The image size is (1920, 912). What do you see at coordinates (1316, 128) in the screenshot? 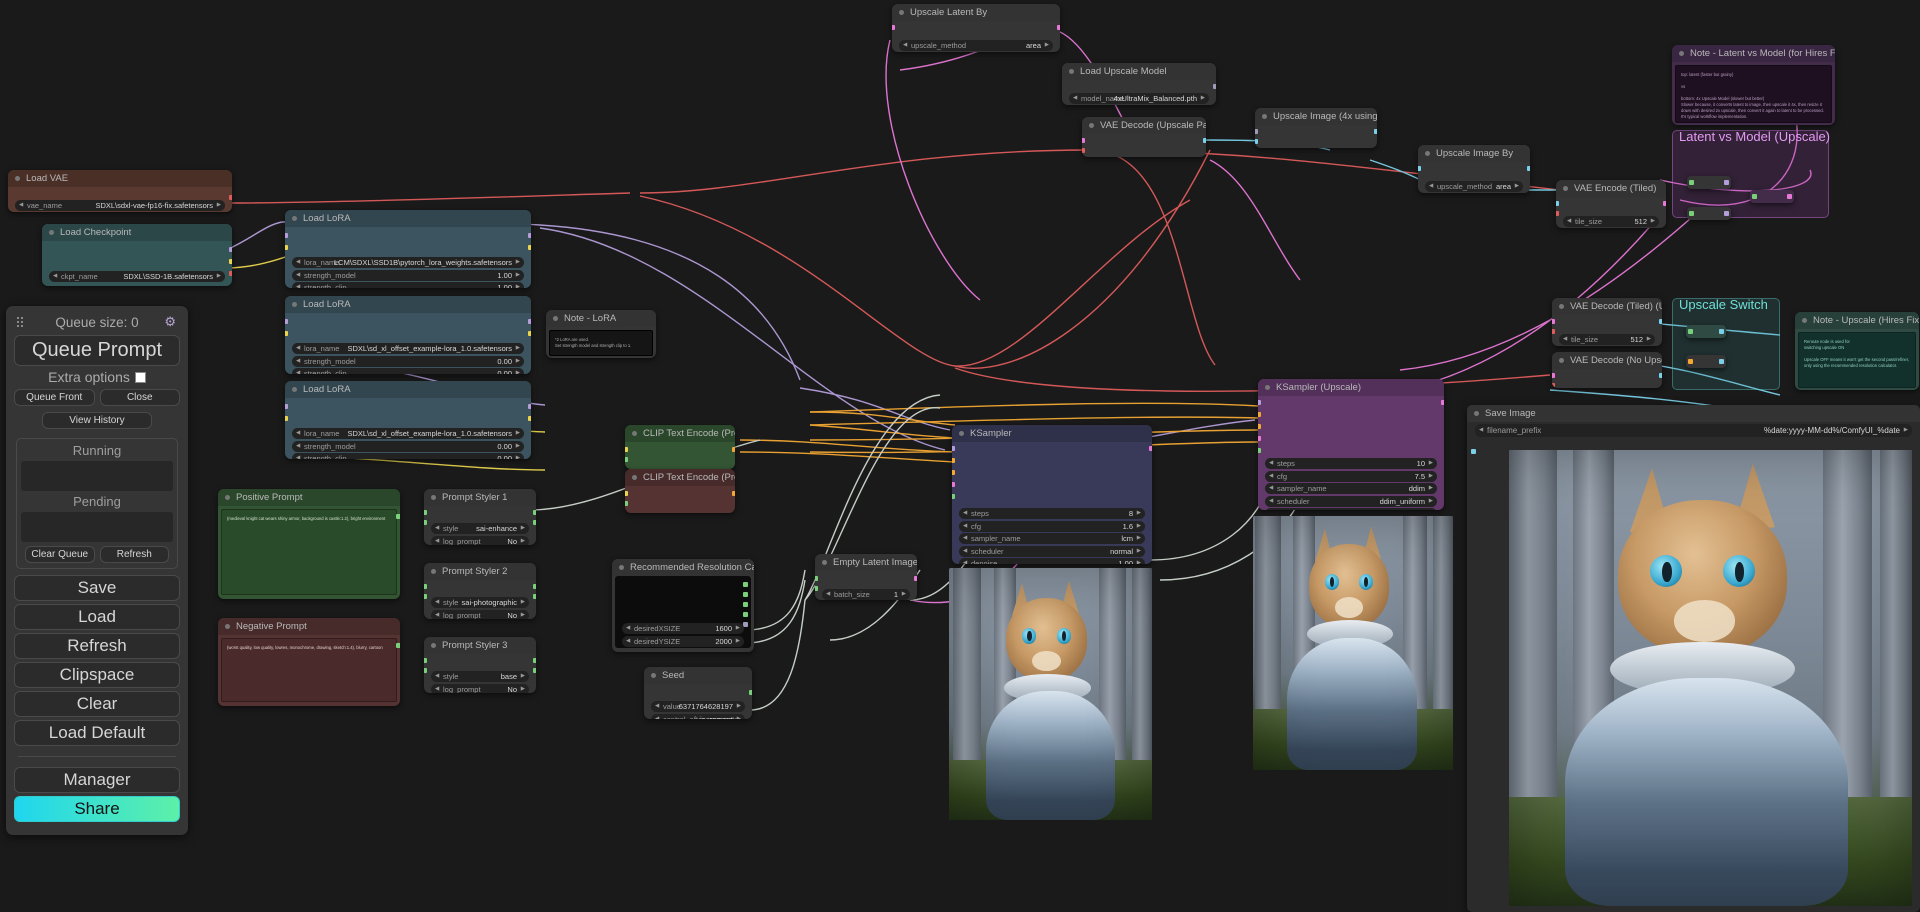
I see `node-upscale-image-using-model: Upscale Image (4x using Model)` at bounding box center [1316, 128].